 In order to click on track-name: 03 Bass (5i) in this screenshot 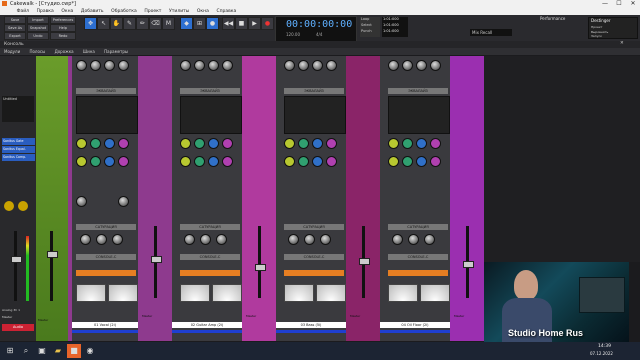, I will do `click(311, 325)`.